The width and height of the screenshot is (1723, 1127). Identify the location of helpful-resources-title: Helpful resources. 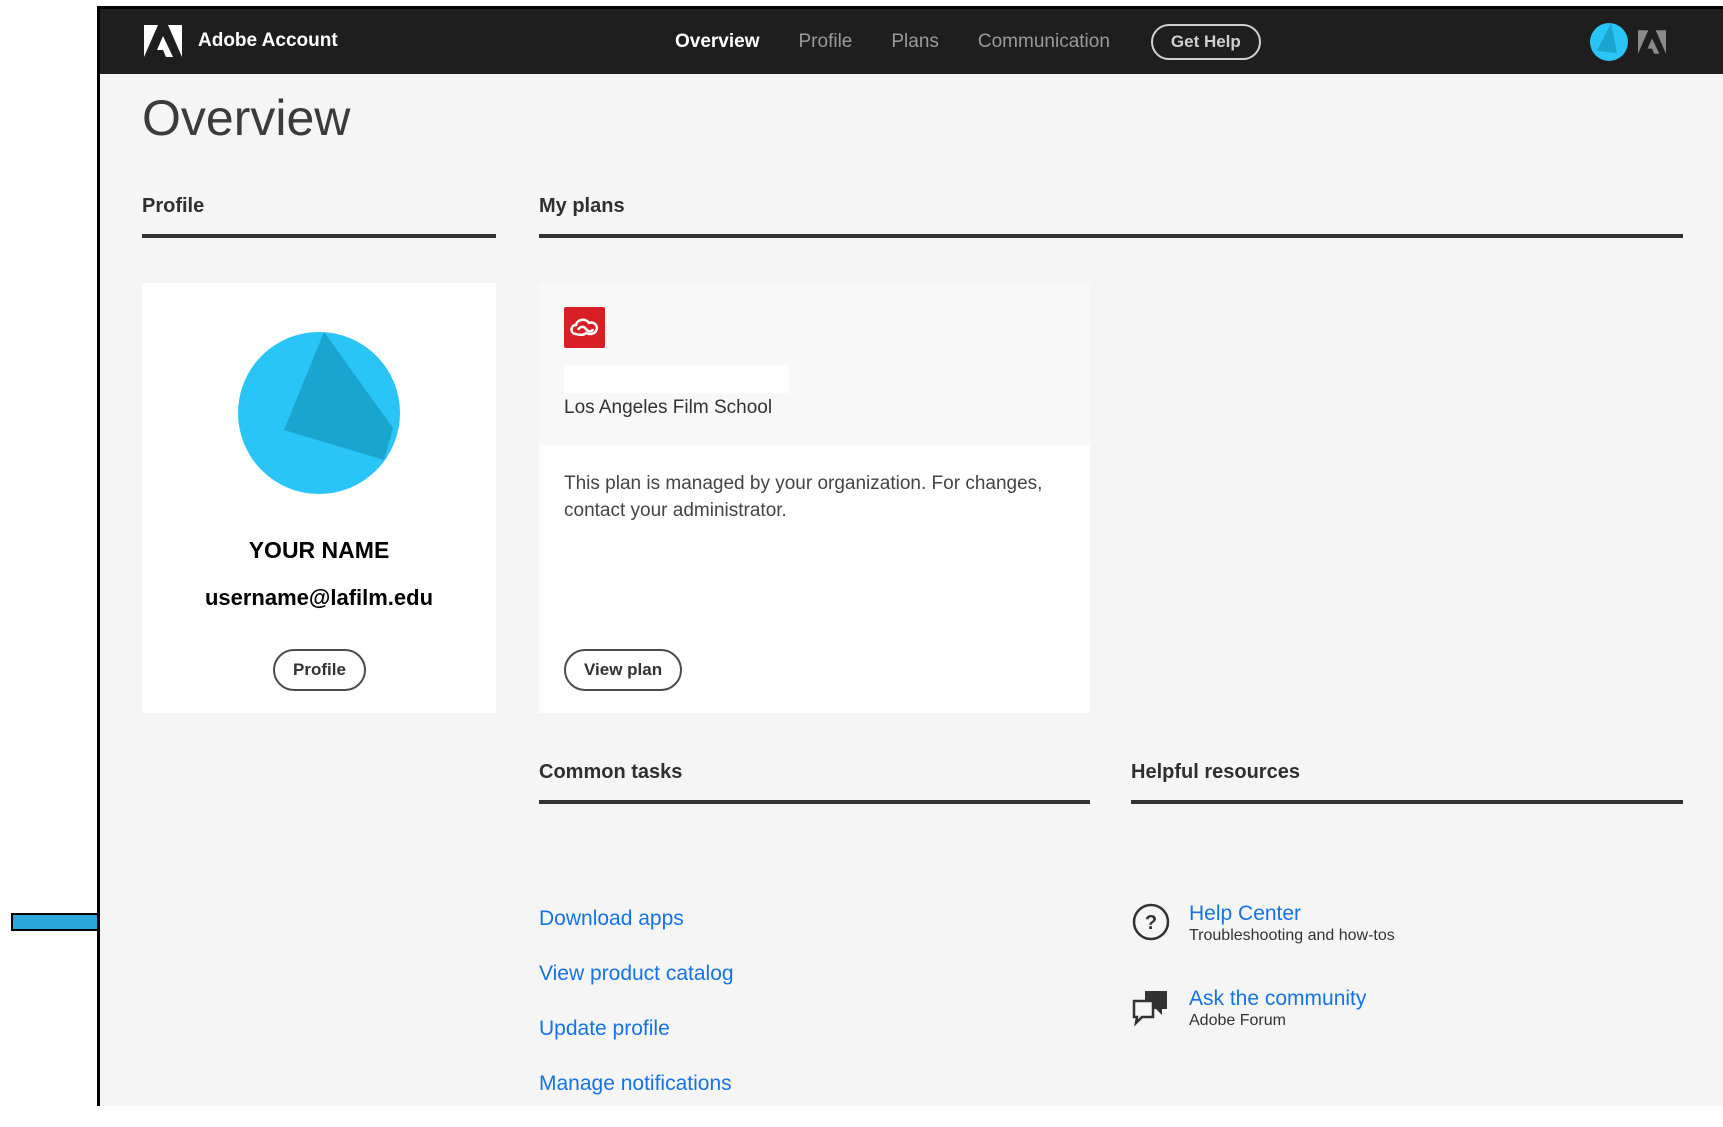
(1407, 782).